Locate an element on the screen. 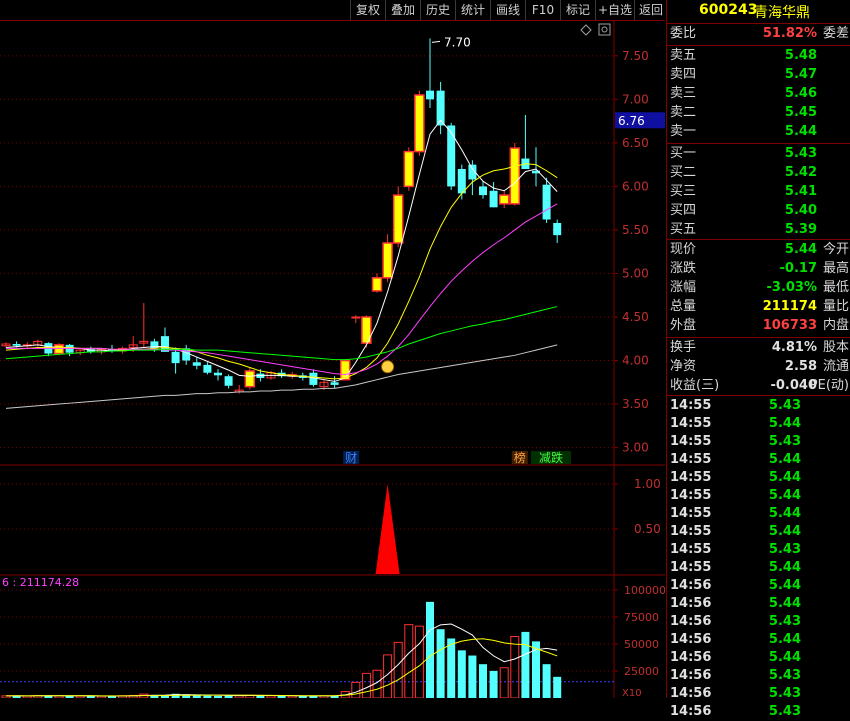 This screenshot has height=721, width=850. price-tick-label: 6.00 is located at coordinates (635, 186).